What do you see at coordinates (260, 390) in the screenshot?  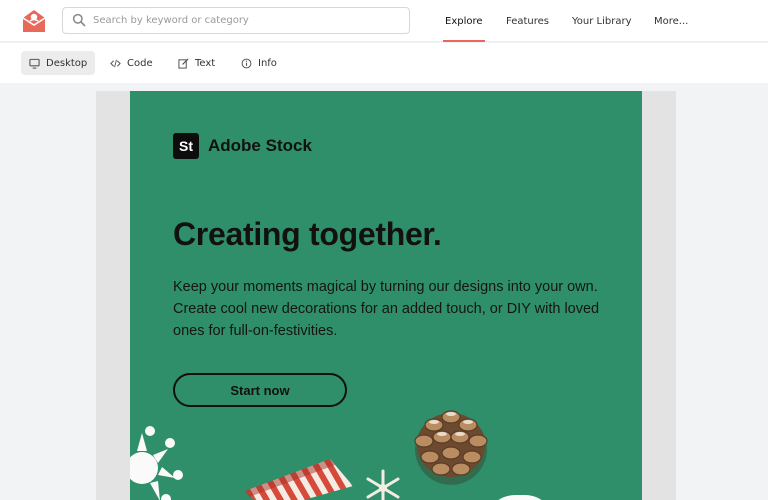 I see `start-now-button: Start now` at bounding box center [260, 390].